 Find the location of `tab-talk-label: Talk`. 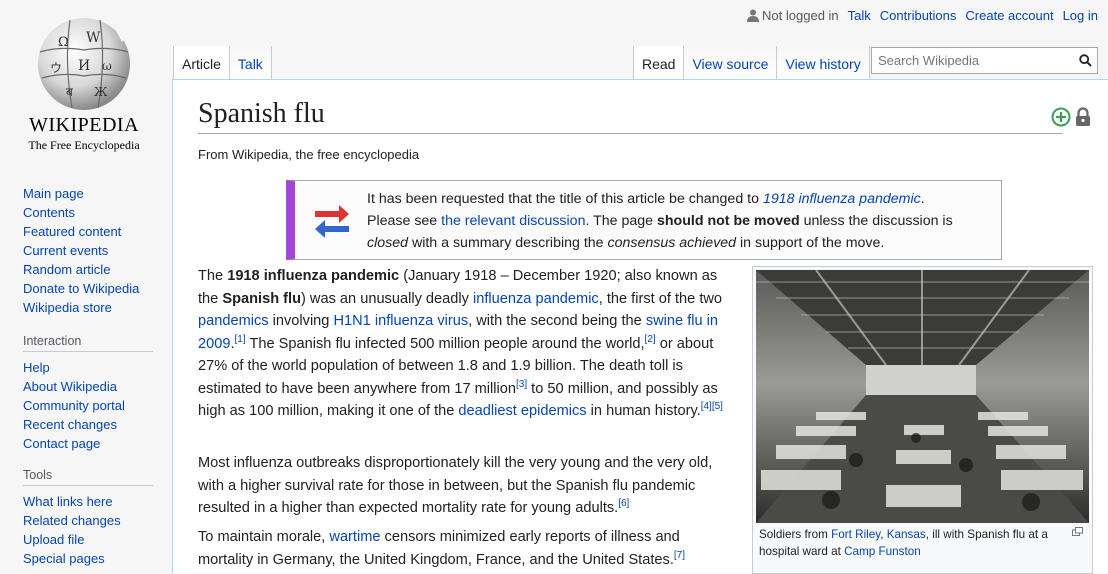

tab-talk-label: Talk is located at coordinates (250, 64).